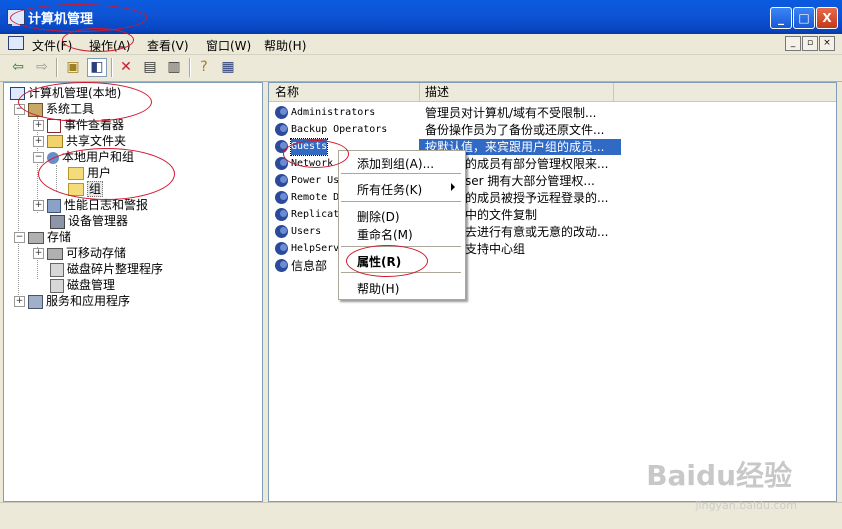 The image size is (842, 529). I want to click on tree-label: 服务和应用程序, so click(88, 301).